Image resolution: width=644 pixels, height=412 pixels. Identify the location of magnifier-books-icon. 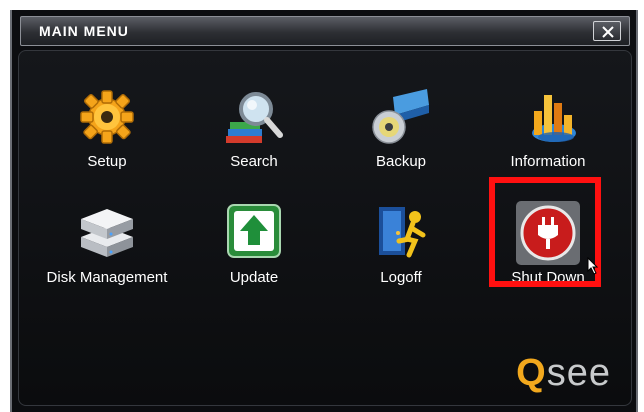
(254, 117).